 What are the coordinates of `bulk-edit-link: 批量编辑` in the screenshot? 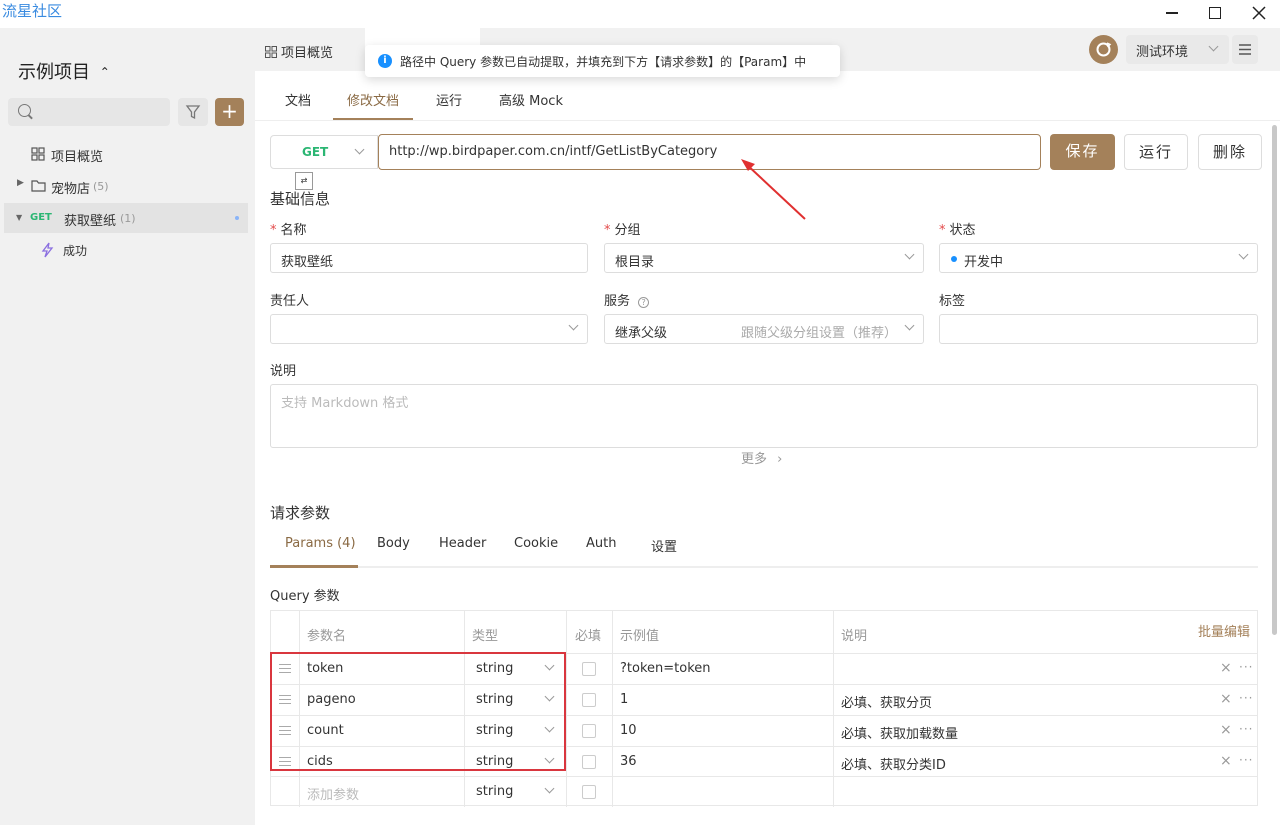 It's located at (1224, 630).